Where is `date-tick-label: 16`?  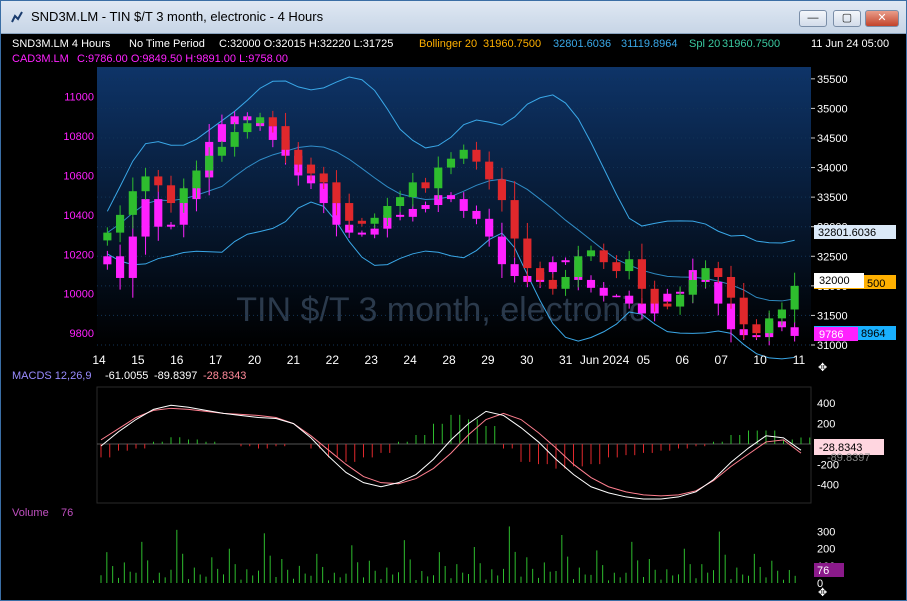
date-tick-label: 16 is located at coordinates (177, 360).